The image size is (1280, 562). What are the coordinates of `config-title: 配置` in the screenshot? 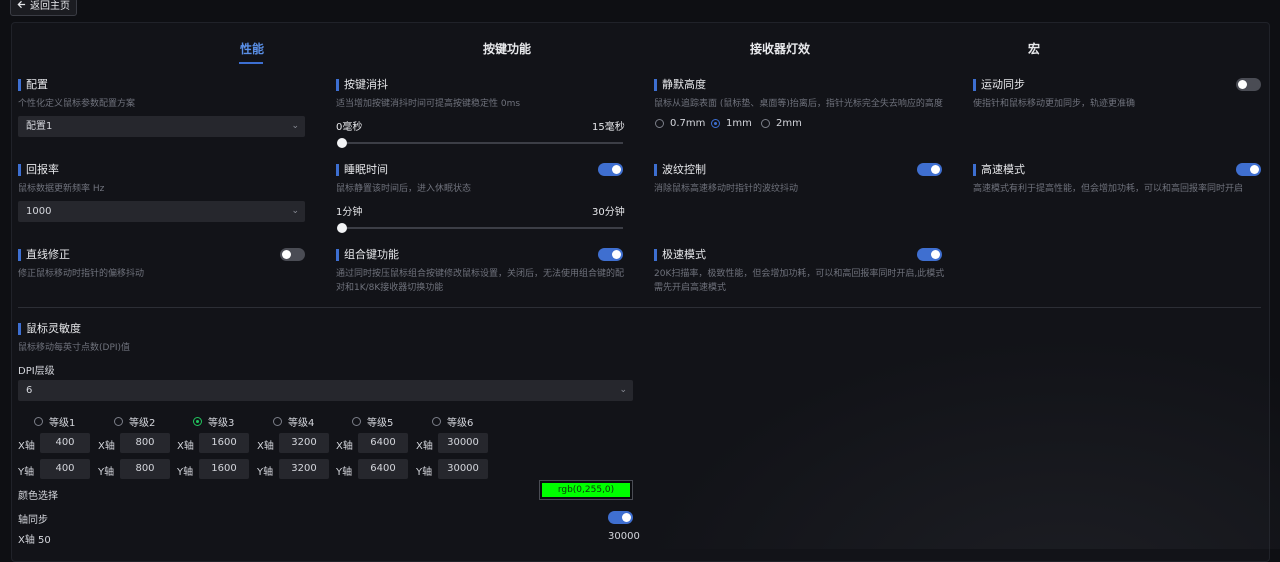 It's located at (33, 85).